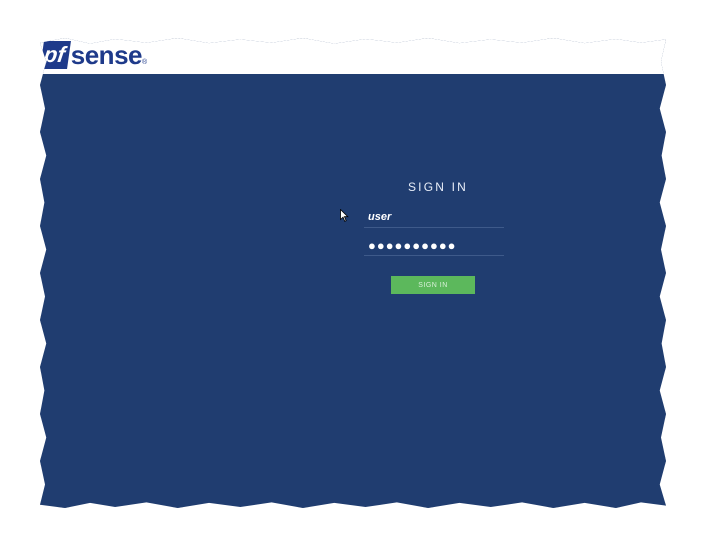 This screenshot has width=704, height=544. Describe the element at coordinates (438, 187) in the screenshot. I see `login-title: SIGN IN` at that location.